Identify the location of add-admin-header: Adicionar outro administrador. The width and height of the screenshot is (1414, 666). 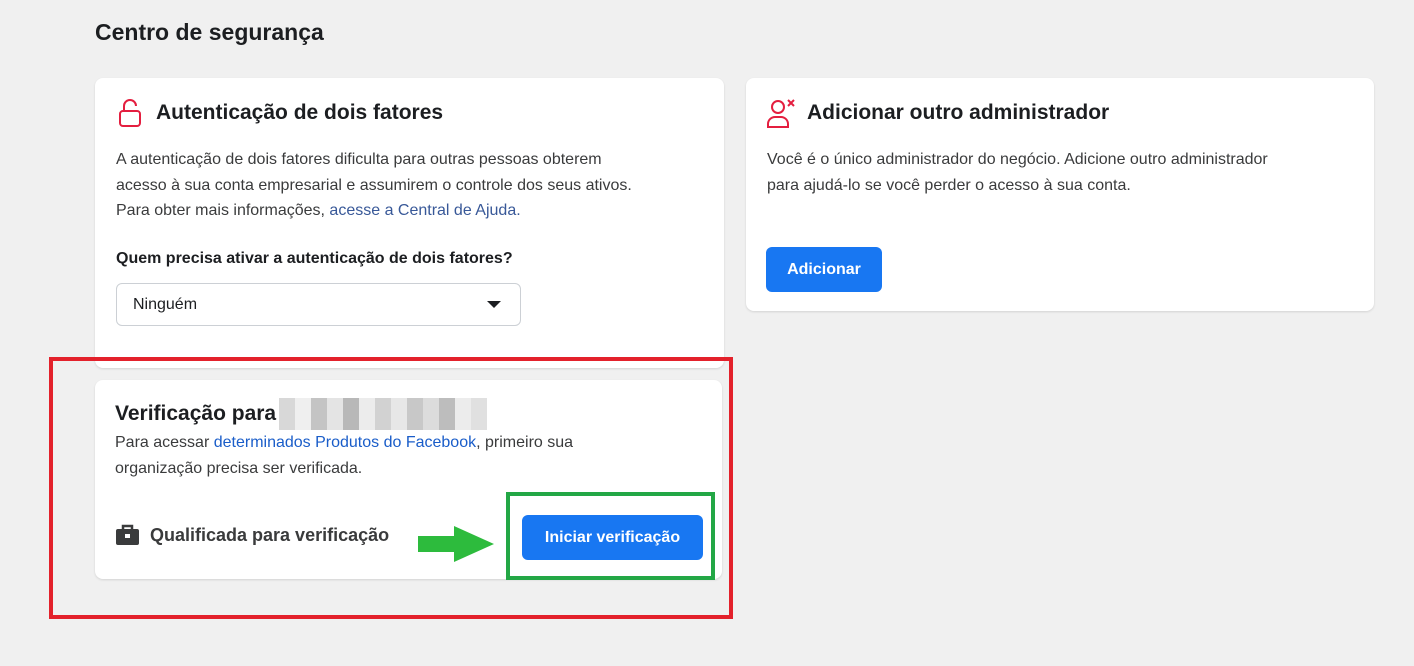
(937, 113).